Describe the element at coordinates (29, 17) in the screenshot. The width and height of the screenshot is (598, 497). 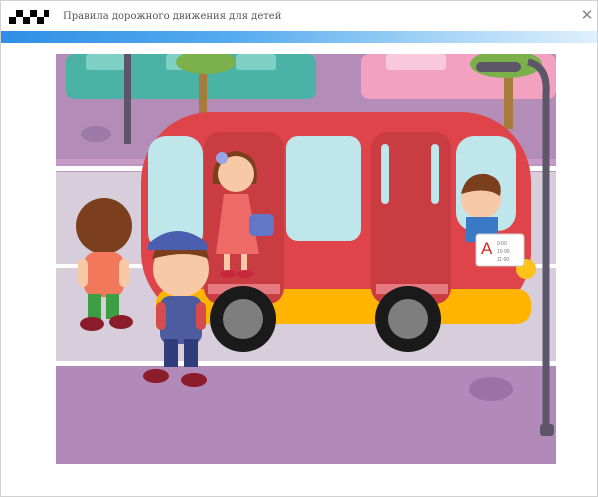
I see `checkered-flag-icon` at that location.